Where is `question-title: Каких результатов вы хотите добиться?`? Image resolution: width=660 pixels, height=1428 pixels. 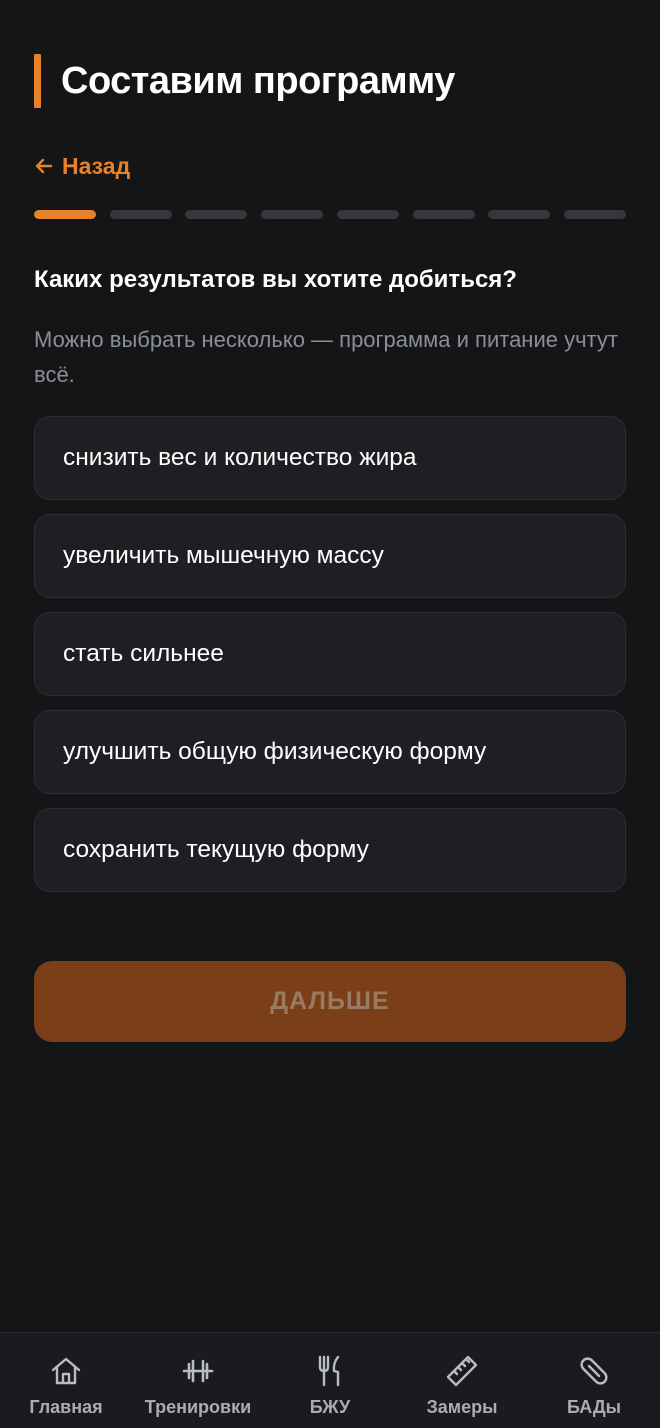
question-title: Каких результатов вы хотите добиться? is located at coordinates (275, 279).